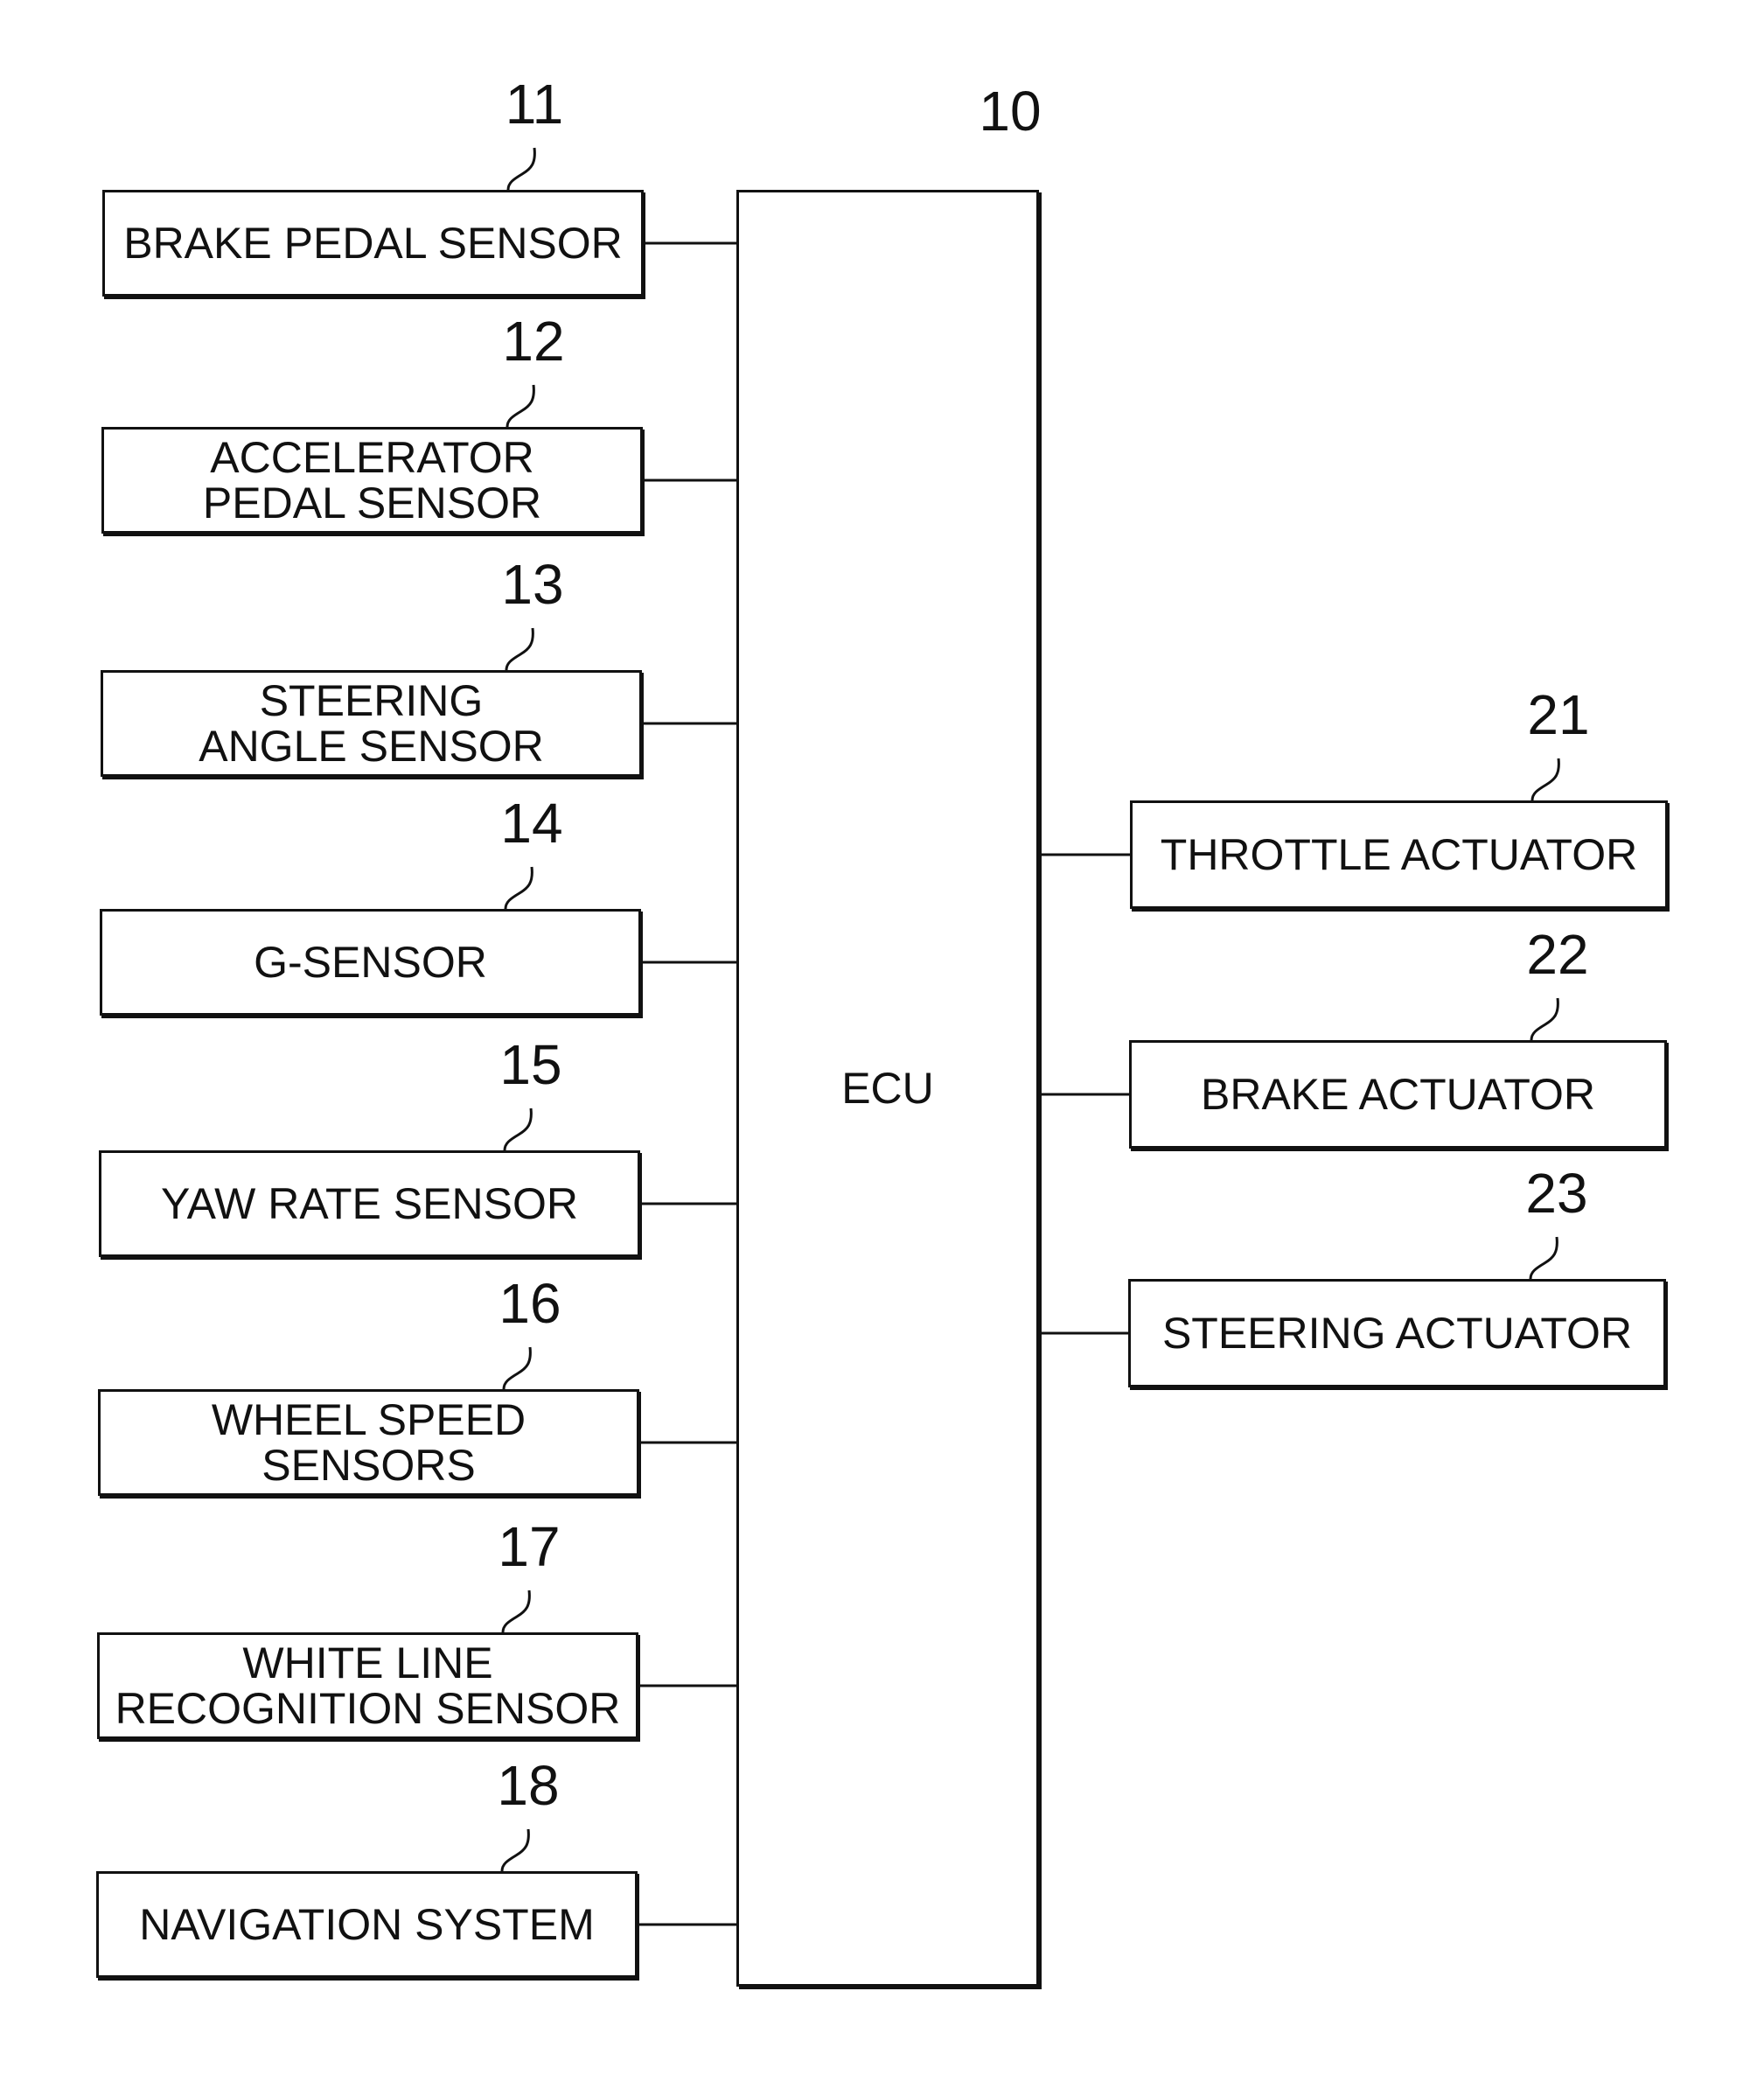 Image resolution: width=1764 pixels, height=2089 pixels. Describe the element at coordinates (533, 341) in the screenshot. I see `ref-number-12: 12` at that location.